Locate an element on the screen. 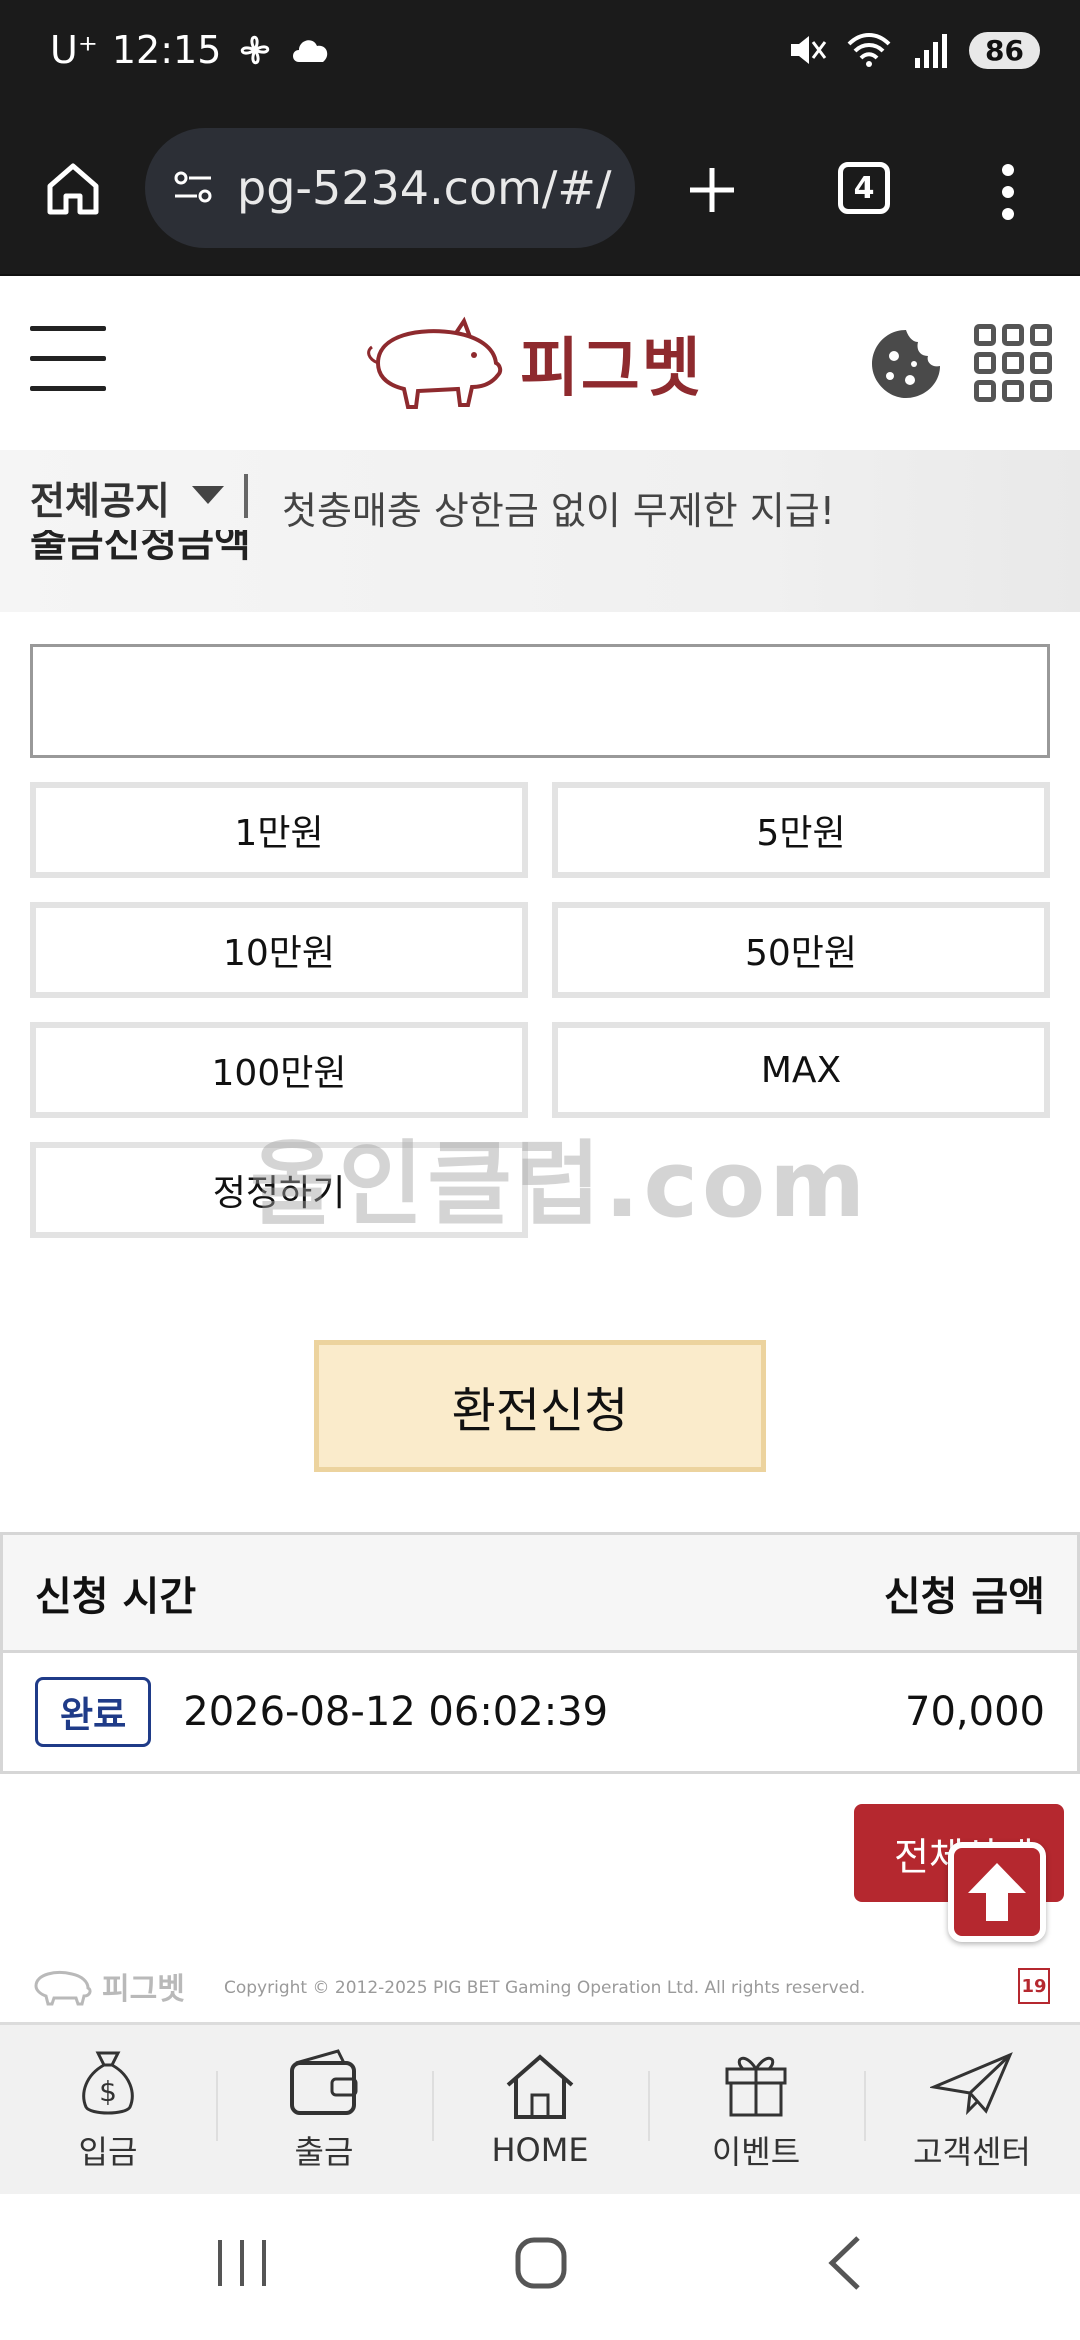 This screenshot has width=1080, height=2340. signal-icon is located at coordinates (931, 51).